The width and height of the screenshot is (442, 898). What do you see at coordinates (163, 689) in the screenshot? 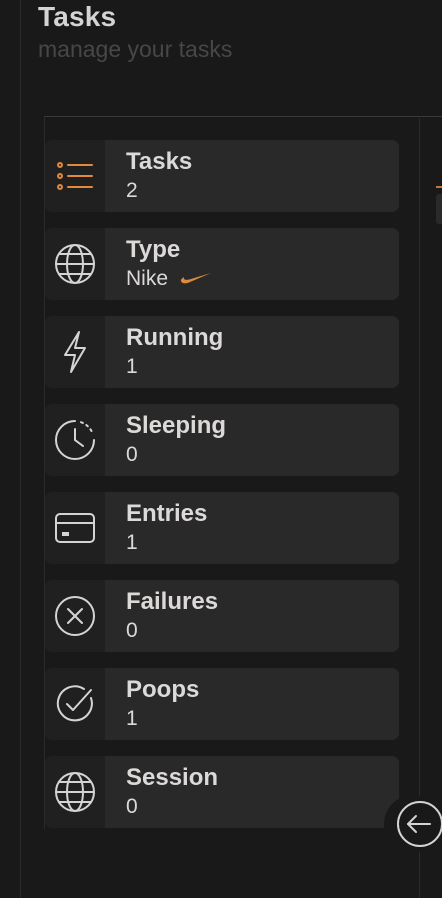
I see `stat-label: Poops` at bounding box center [163, 689].